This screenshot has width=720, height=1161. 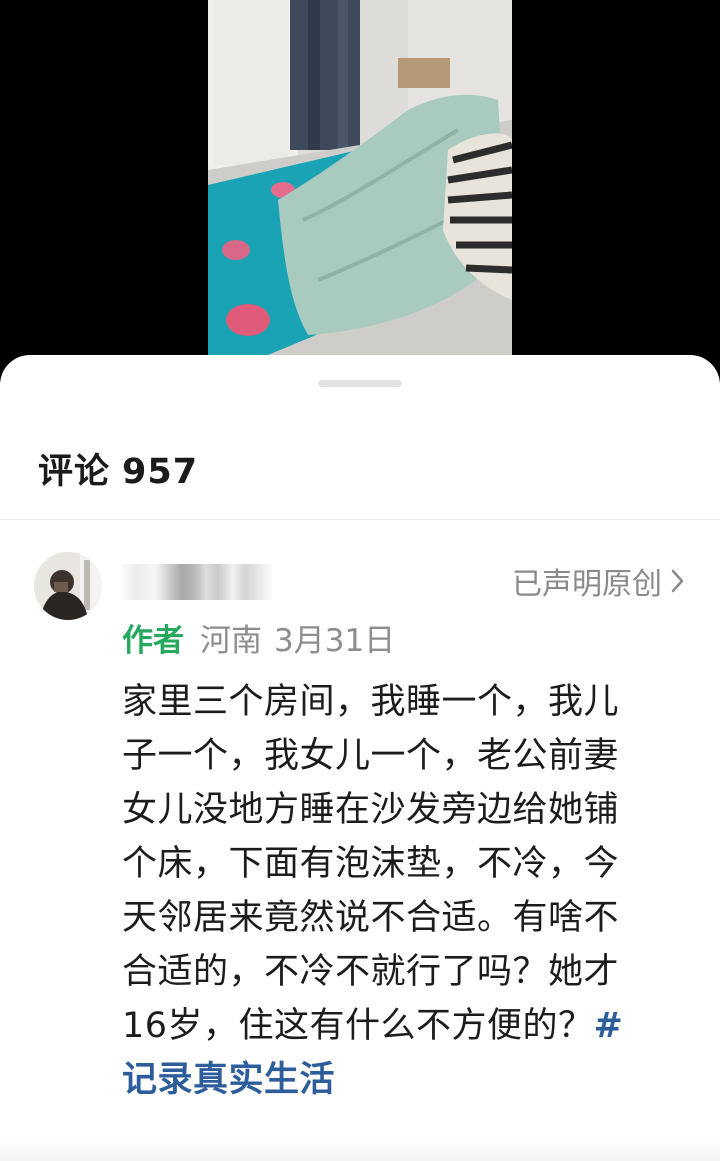 What do you see at coordinates (371, 756) in the screenshot?
I see `comment-line: 子一个，我女儿一个，老公前妻` at bounding box center [371, 756].